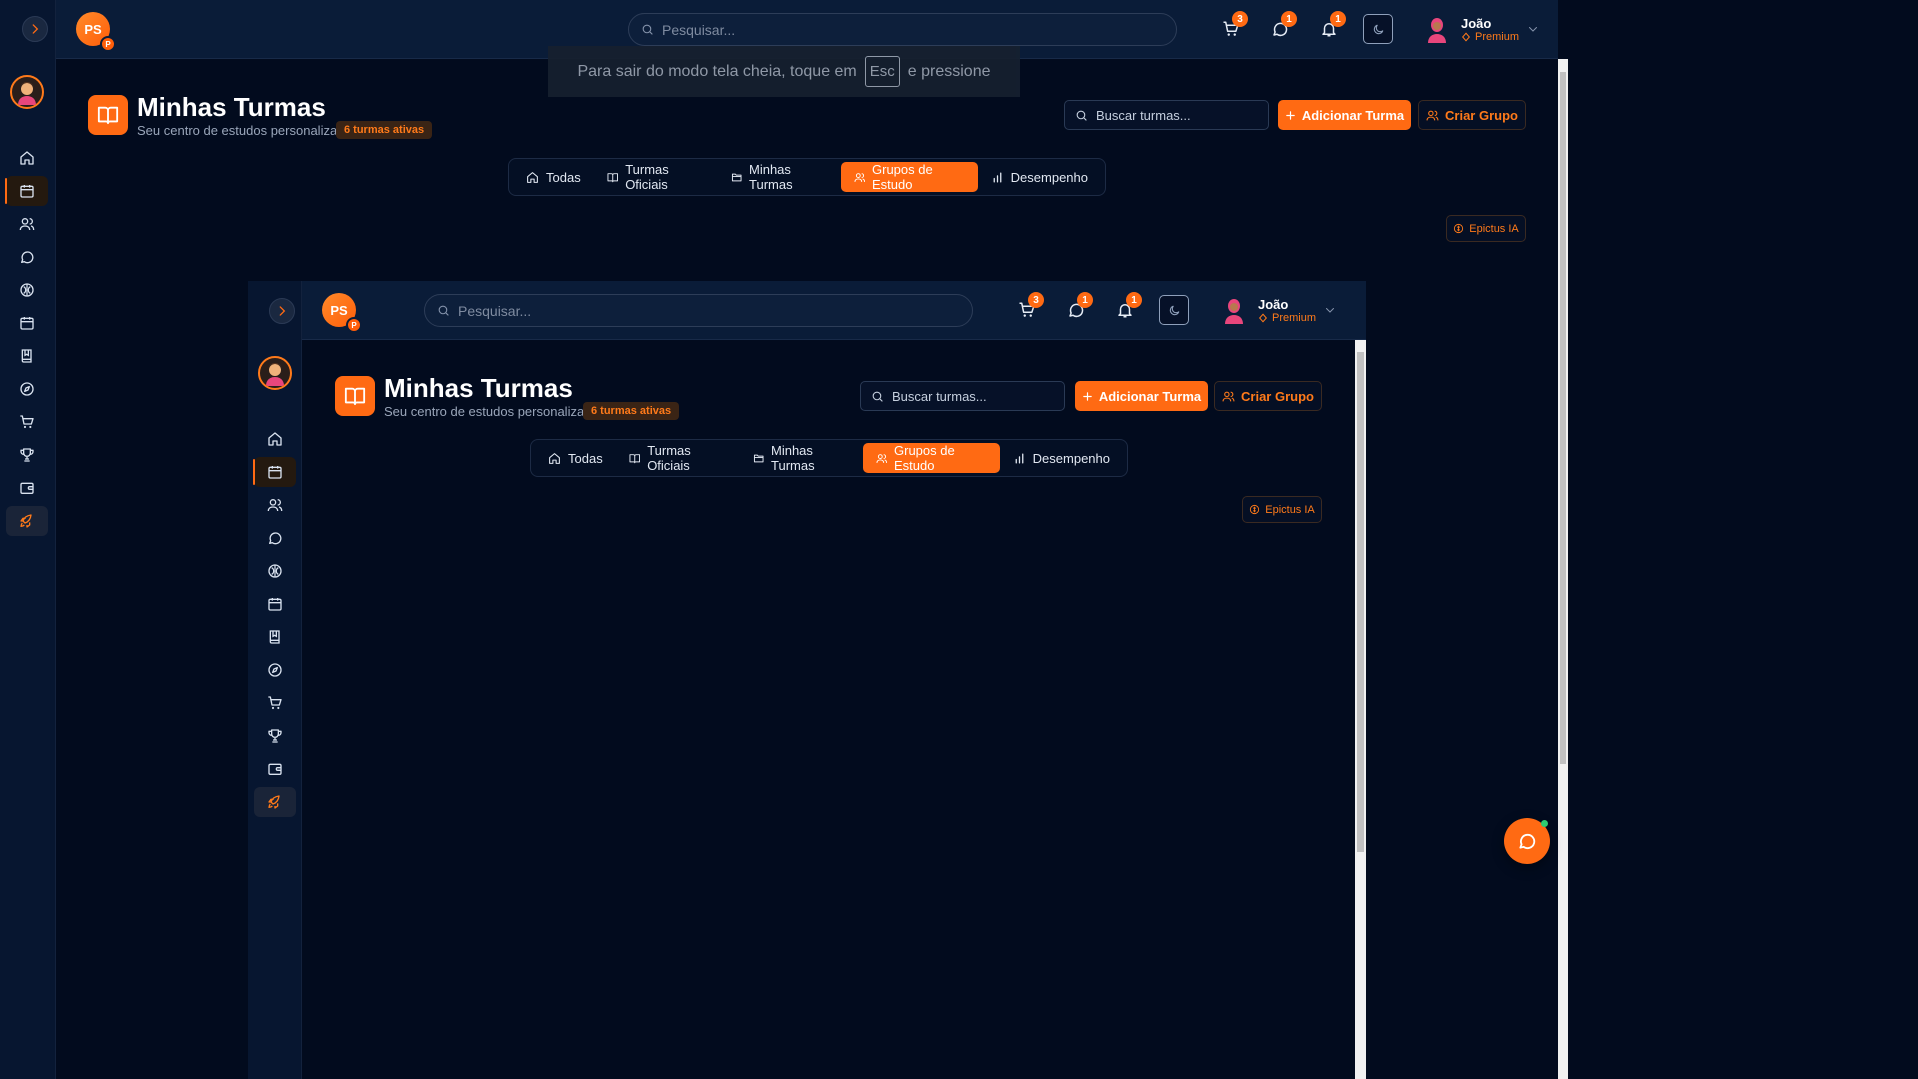  Describe the element at coordinates (1533, 29) in the screenshot. I see `user-menu-chevron` at that location.